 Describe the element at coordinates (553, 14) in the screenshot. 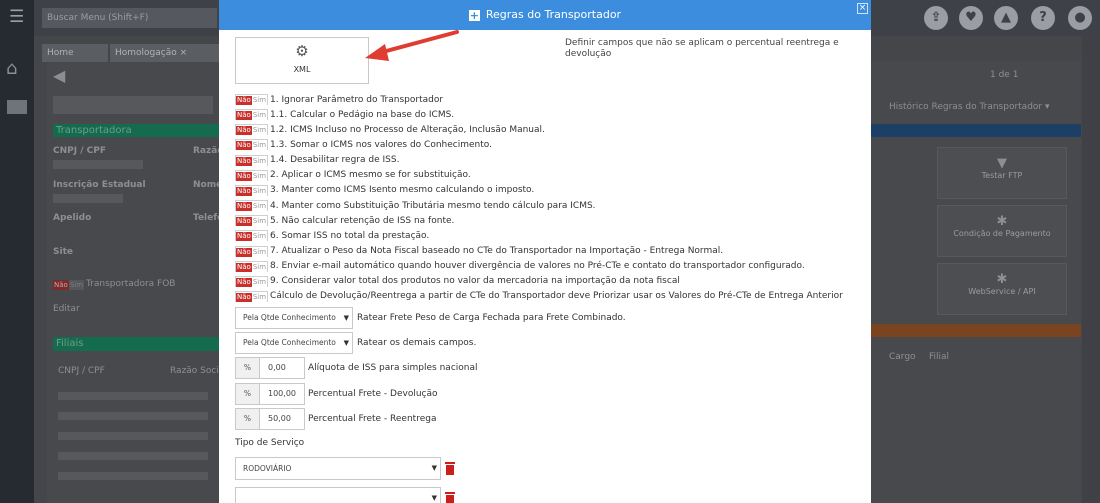

I see `modal-title: Regras do Transportador` at that location.